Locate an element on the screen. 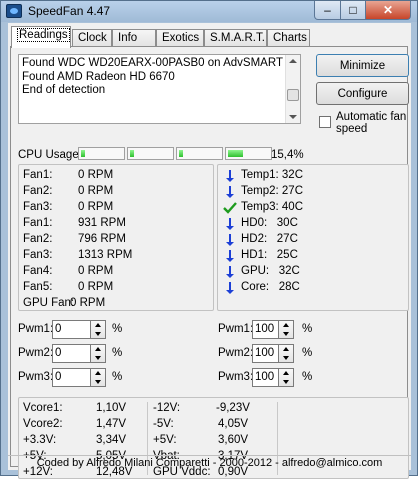 Image resolution: width=418 pixels, height=479 pixels. minimize-button: Minimize is located at coordinates (362, 65).